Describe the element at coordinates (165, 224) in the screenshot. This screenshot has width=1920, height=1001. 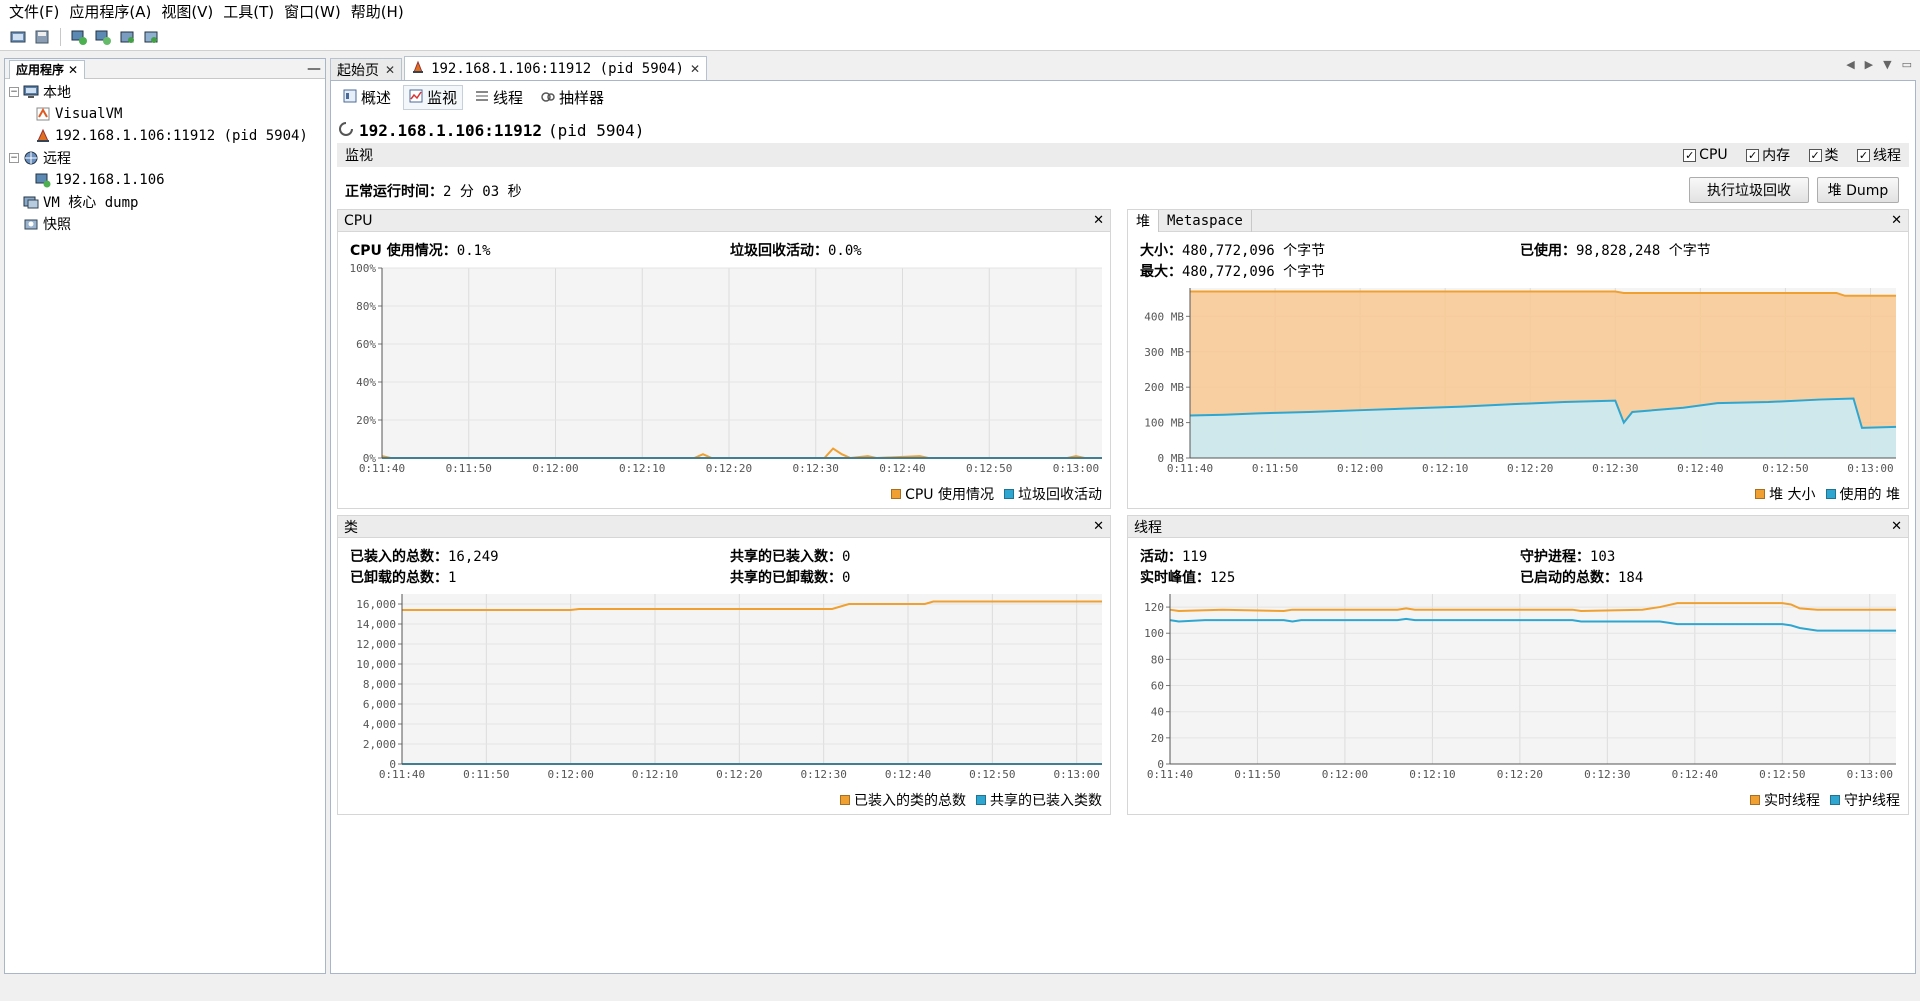
I see `tree-item: 快照` at that location.